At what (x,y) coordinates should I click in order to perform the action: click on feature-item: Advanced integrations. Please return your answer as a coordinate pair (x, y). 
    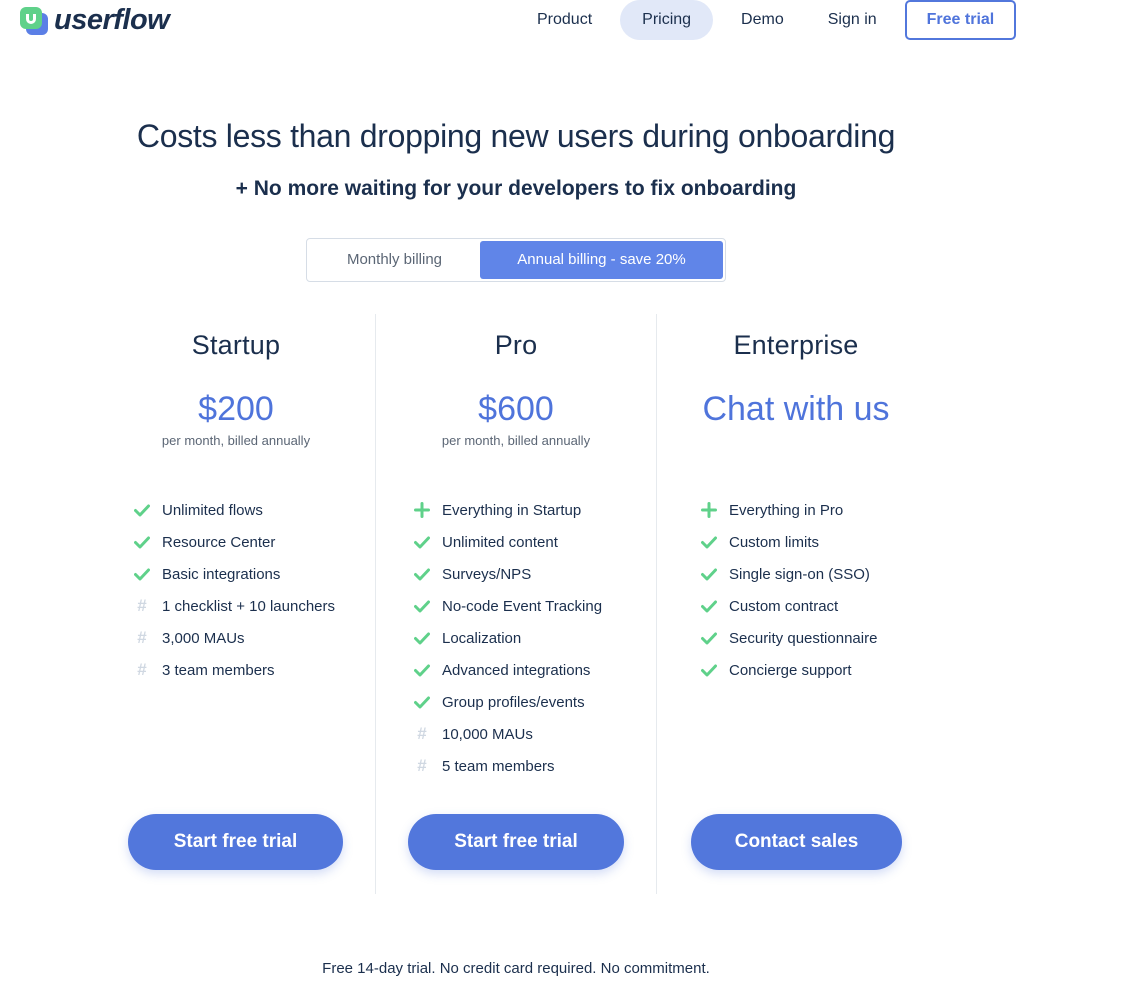
    Looking at the image, I should click on (508, 670).